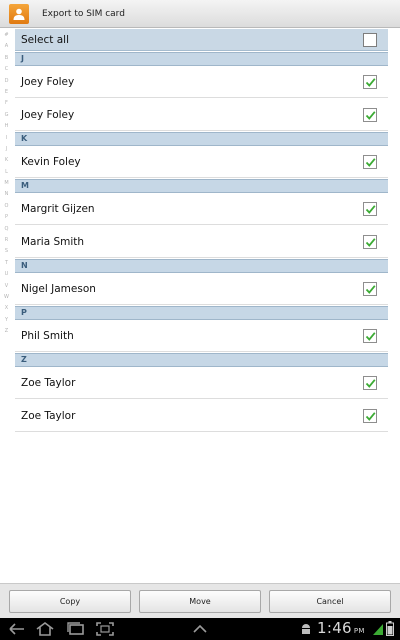  Describe the element at coordinates (70, 601) in the screenshot. I see `copy-button: Copy` at that location.